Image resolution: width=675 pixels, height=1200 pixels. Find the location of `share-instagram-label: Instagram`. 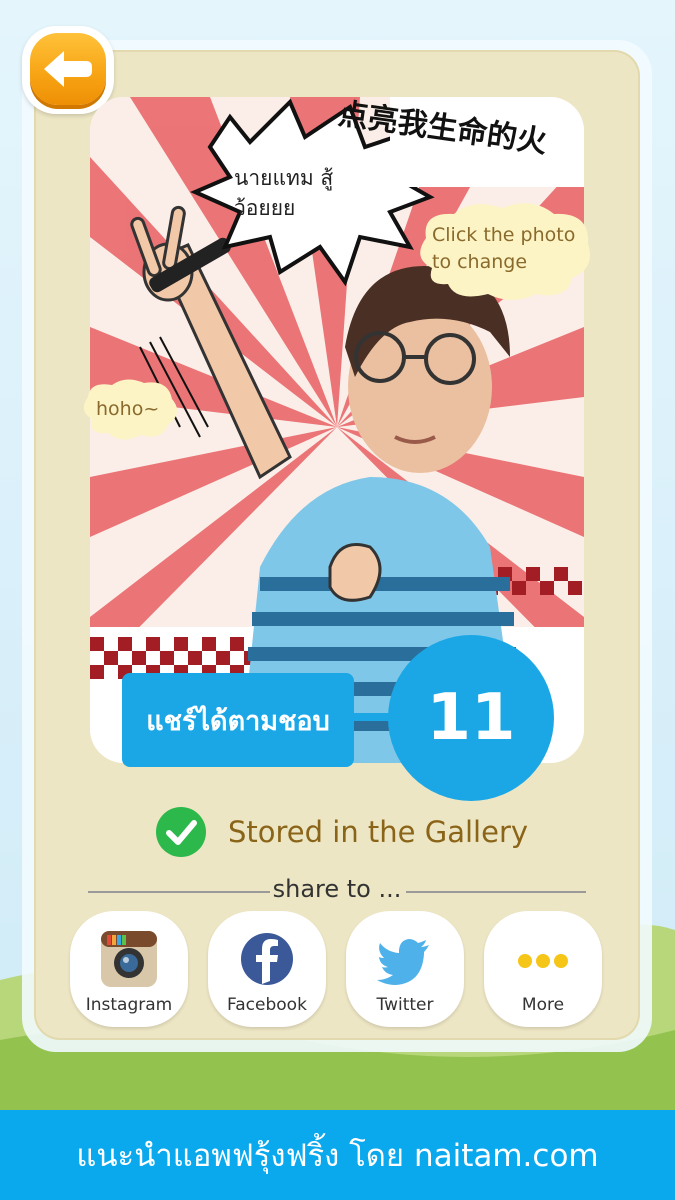

share-instagram-label: Instagram is located at coordinates (129, 1005).